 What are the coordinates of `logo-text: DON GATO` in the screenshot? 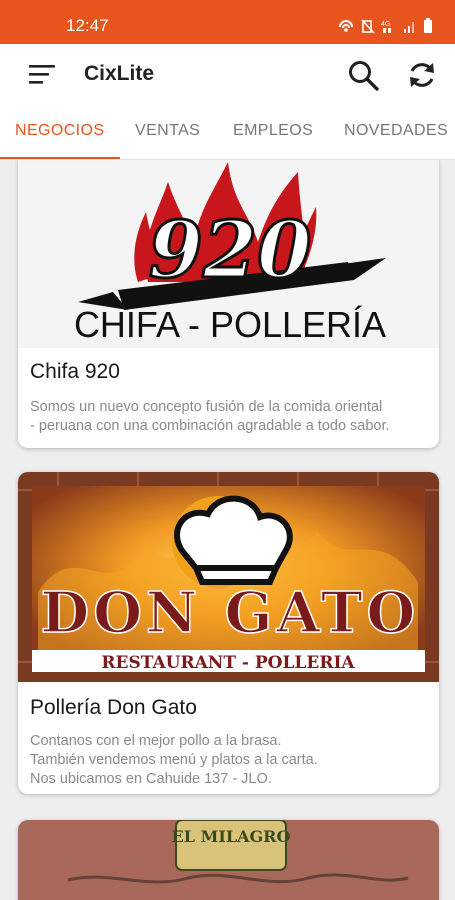 It's located at (230, 613).